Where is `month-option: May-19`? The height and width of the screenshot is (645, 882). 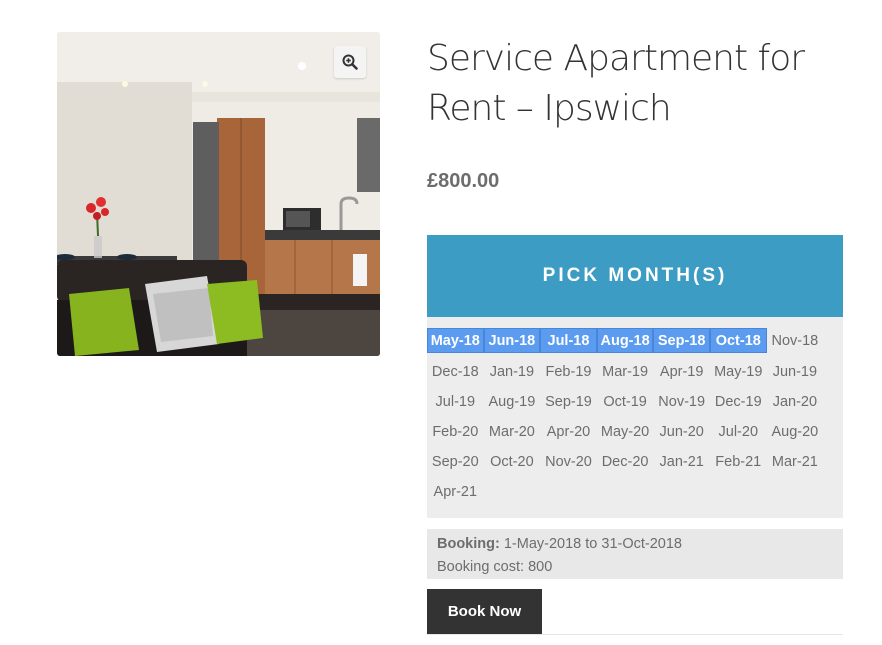 month-option: May-19 is located at coordinates (738, 371).